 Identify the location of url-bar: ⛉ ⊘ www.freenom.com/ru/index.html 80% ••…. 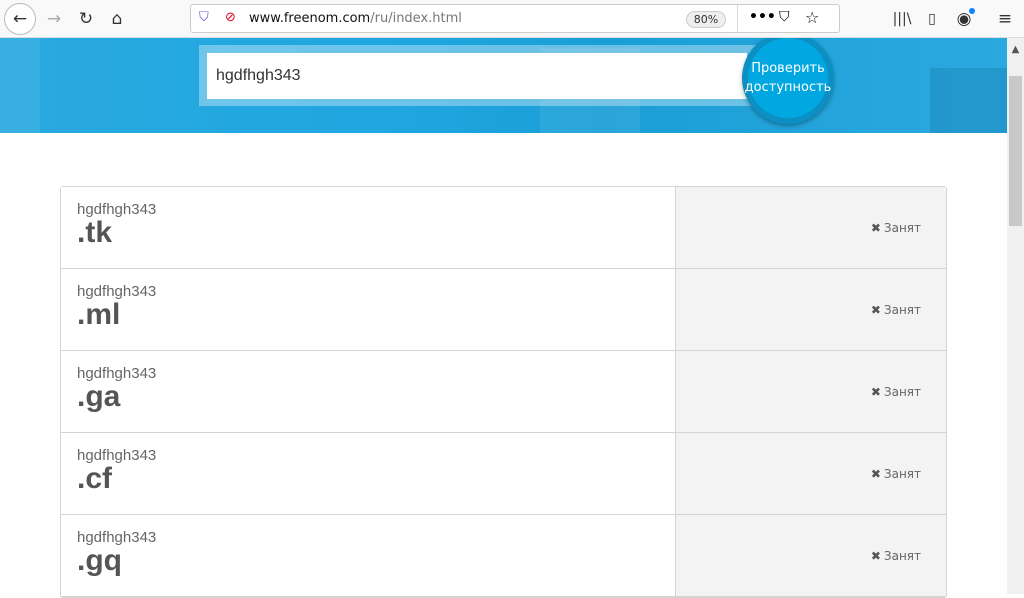
(515, 18).